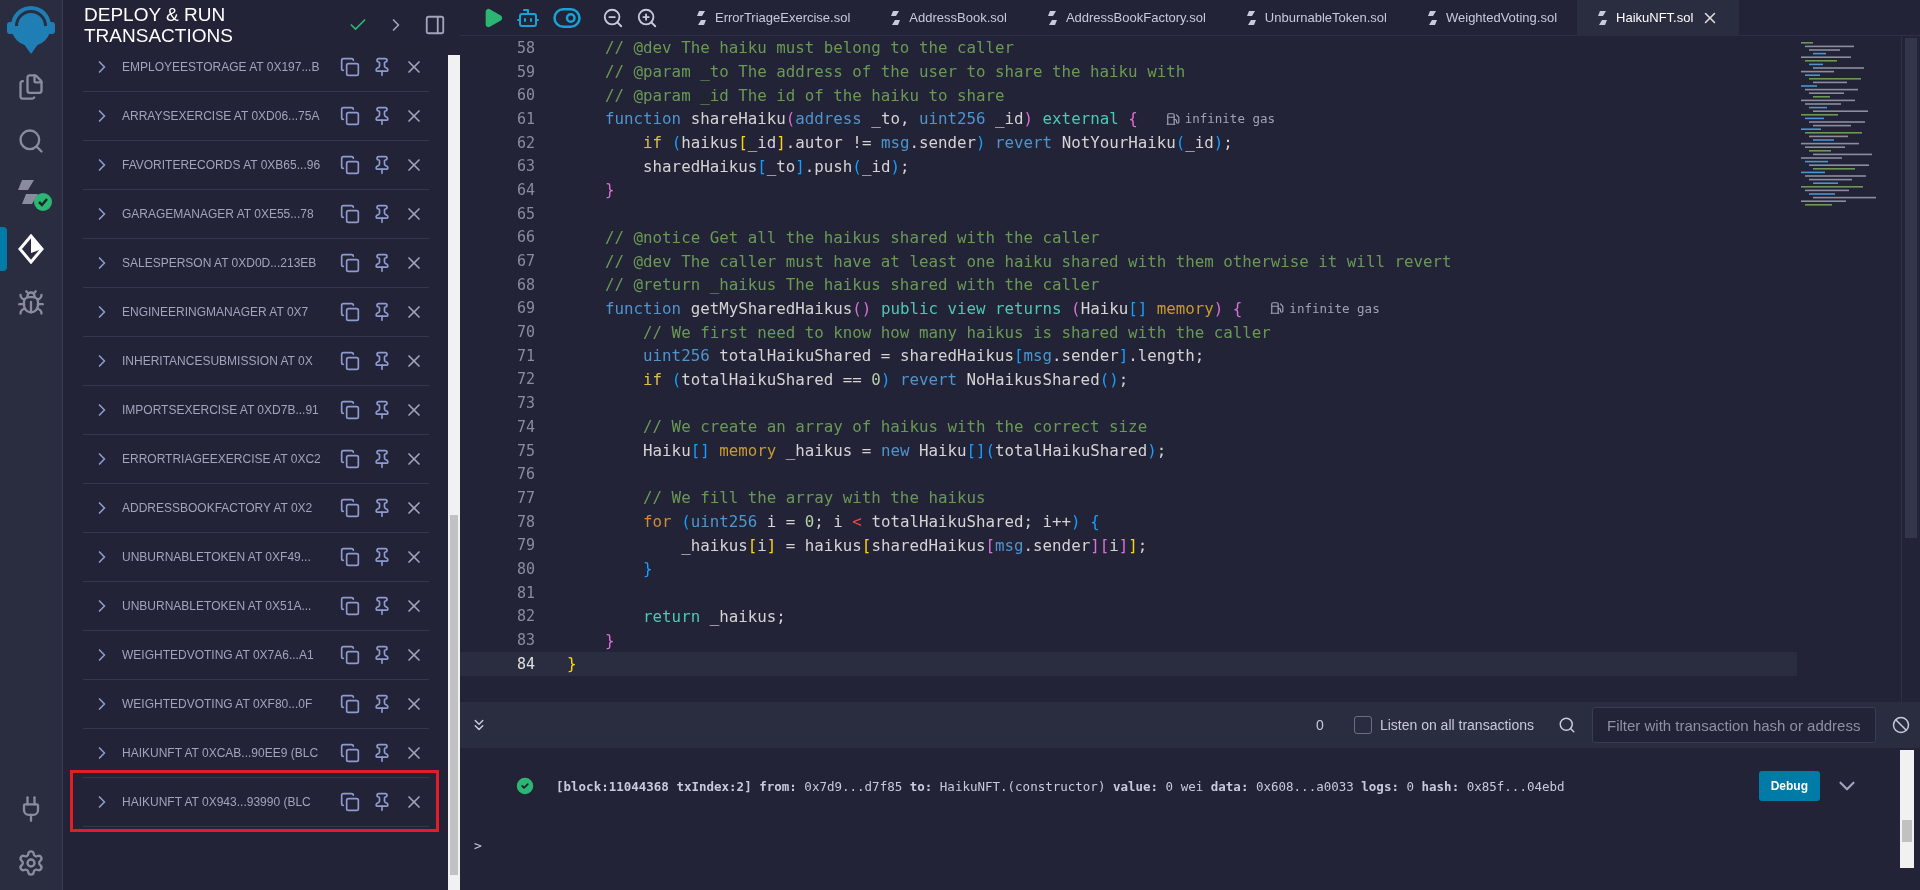  I want to click on success-icon, so click(525, 786).